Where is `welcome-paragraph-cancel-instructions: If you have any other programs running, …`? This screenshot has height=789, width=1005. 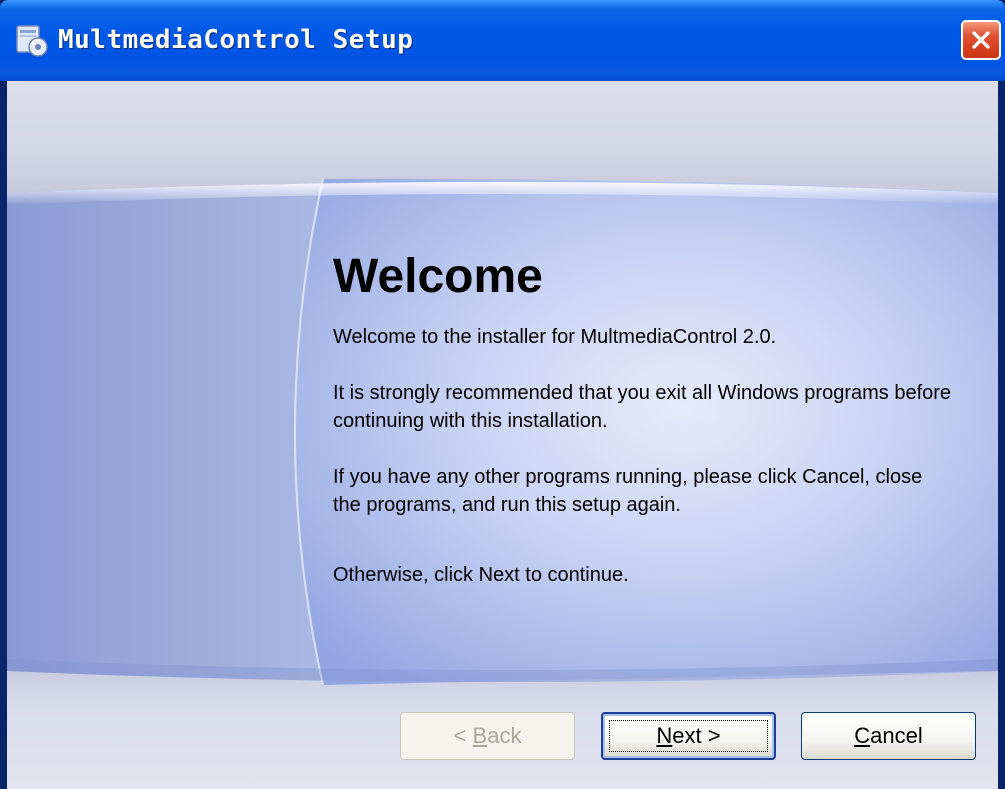 welcome-paragraph-cancel-instructions: If you have any other programs running, … is located at coordinates (628, 491).